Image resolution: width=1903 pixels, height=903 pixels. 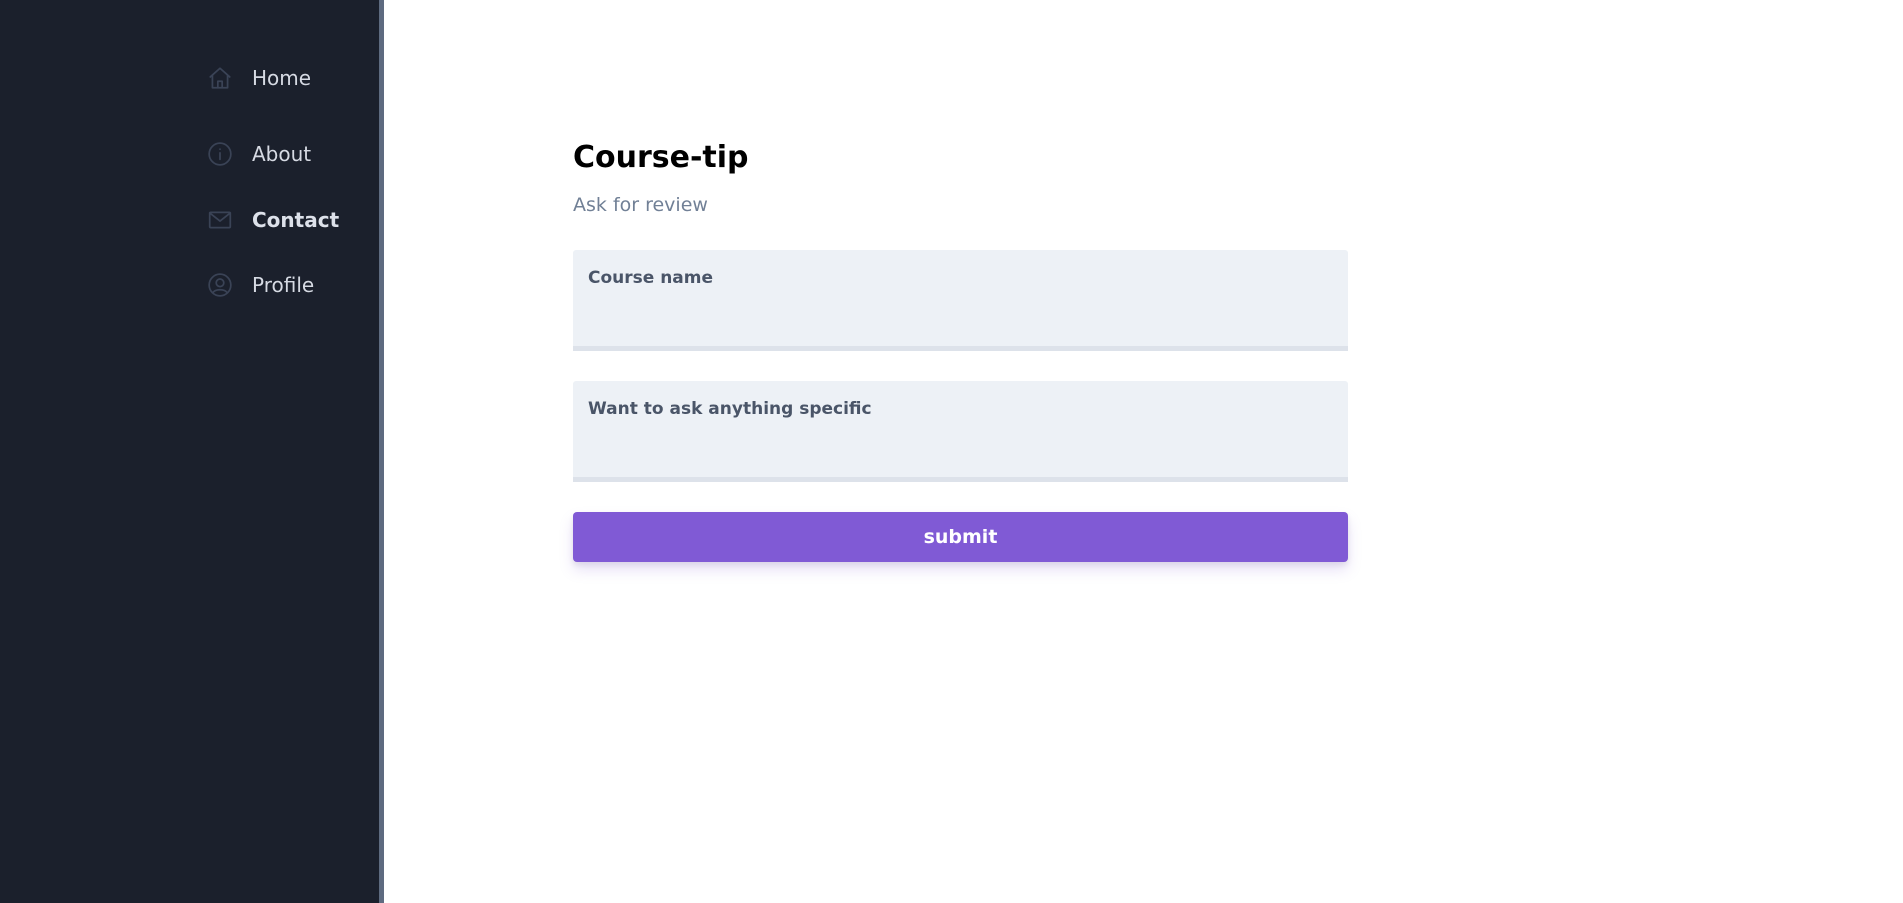 What do you see at coordinates (282, 154) in the screenshot?
I see `sidebar-item-label: About` at bounding box center [282, 154].